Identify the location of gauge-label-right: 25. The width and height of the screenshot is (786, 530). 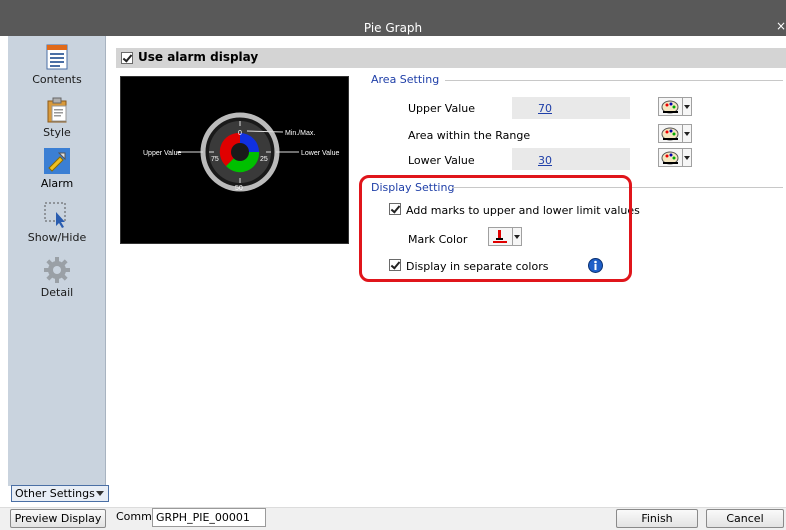
(264, 159).